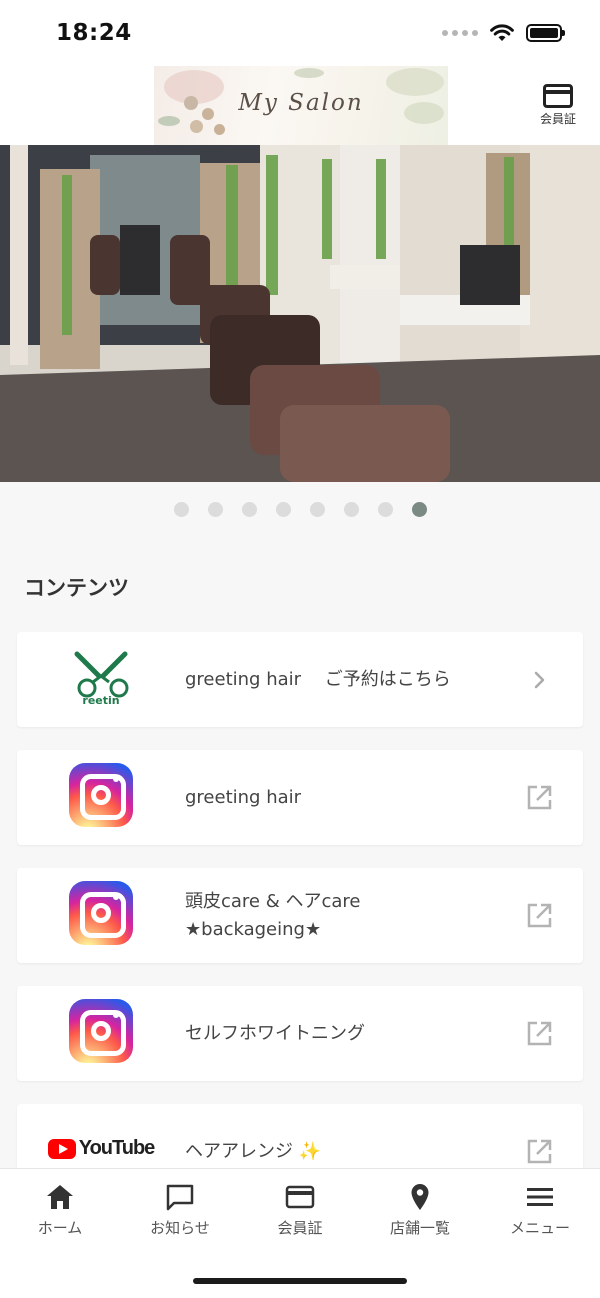  I want to click on list-item-instagram-headspa: 頭皮care & ヘアcare ★backageing★, so click(300, 915).